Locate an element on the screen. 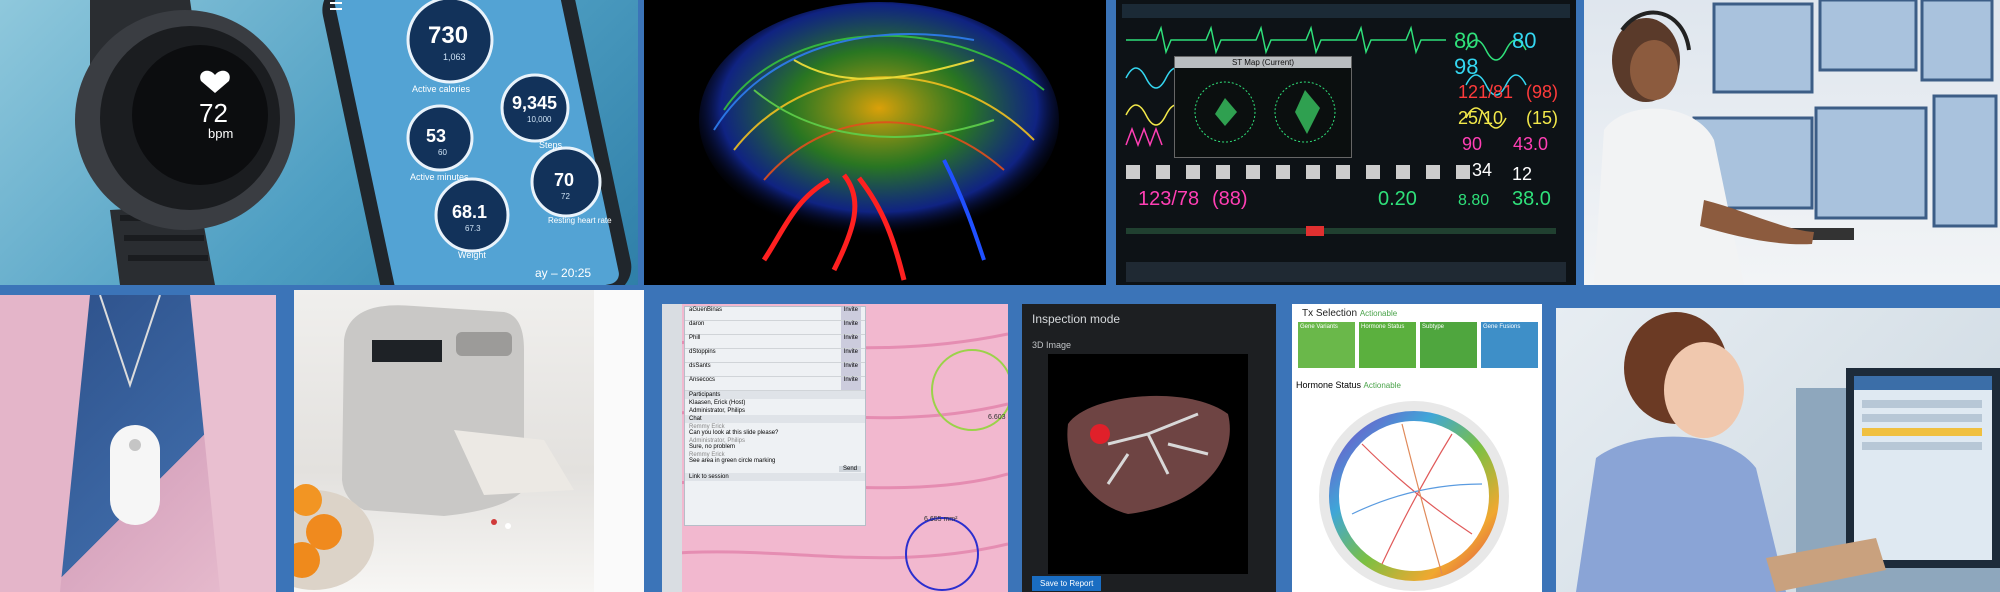 The width and height of the screenshot is (2000, 592). remote-monitoring-worker-photo is located at coordinates (1792, 142).